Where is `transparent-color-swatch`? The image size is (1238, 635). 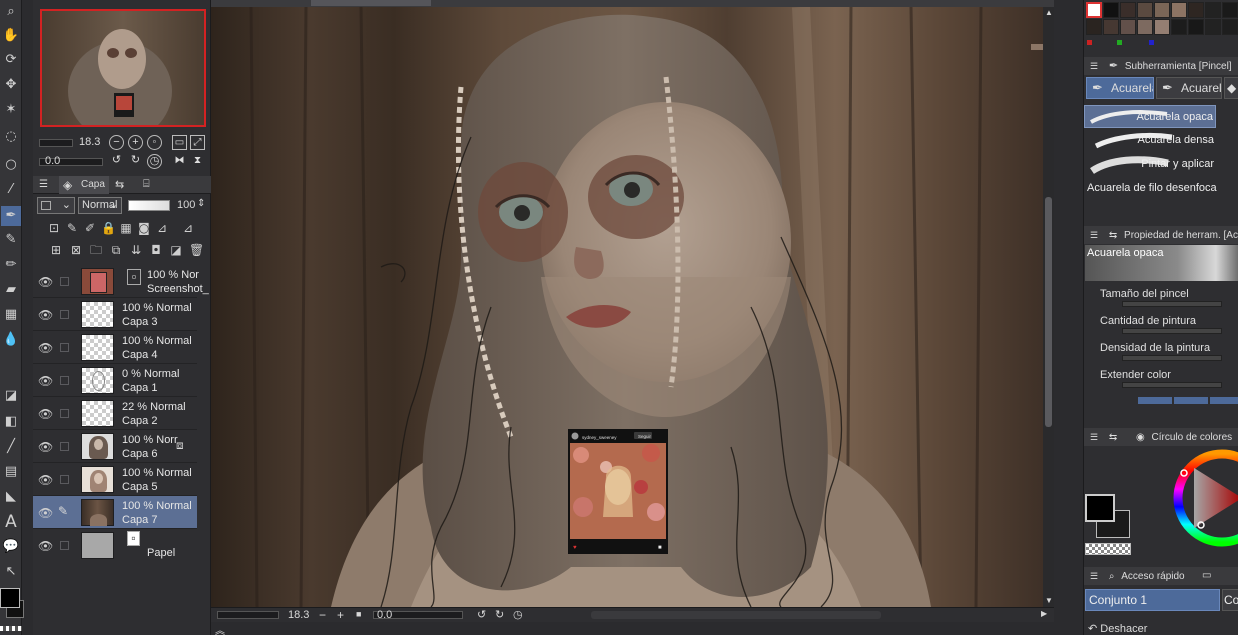 transparent-color-swatch is located at coordinates (11, 628).